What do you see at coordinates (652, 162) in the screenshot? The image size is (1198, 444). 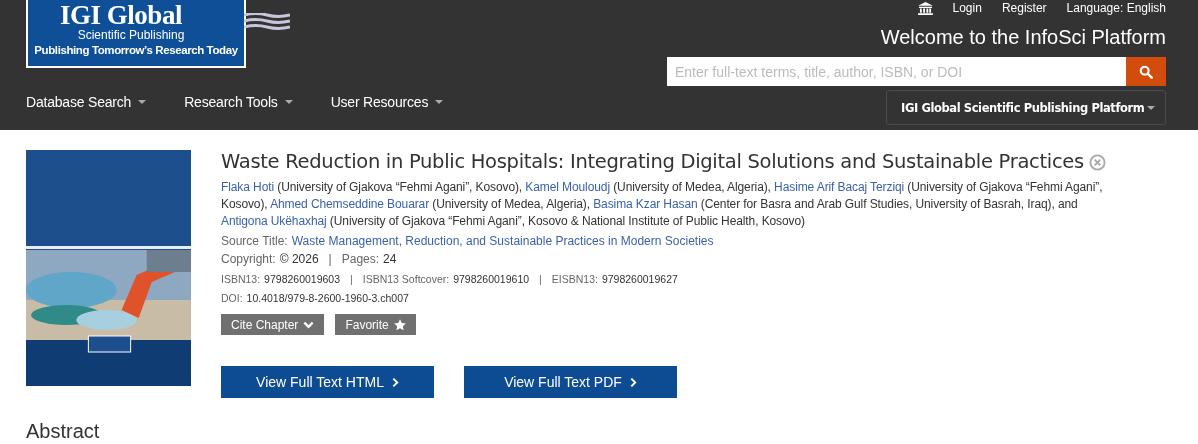 I see `chapter-title: Waste Reduction in Public Hospitals: Integrating Digital Solutions and Sustainable Practices` at bounding box center [652, 162].